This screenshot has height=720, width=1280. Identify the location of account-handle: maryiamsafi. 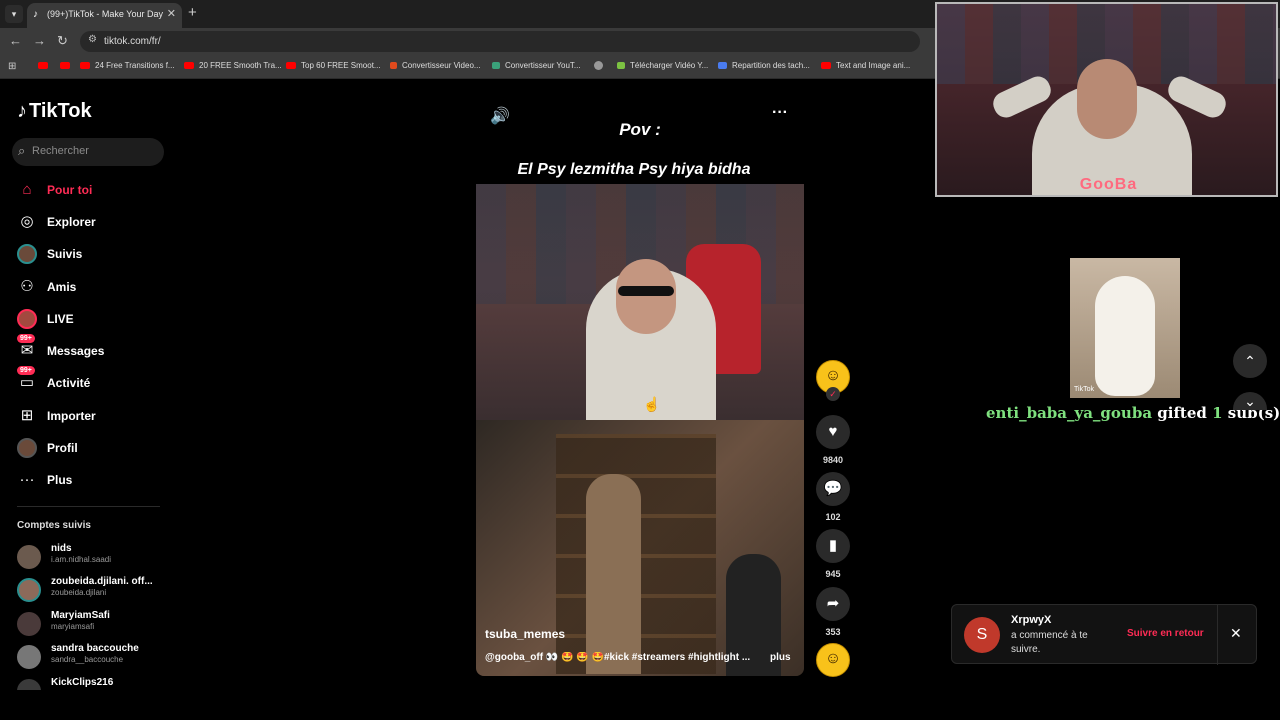
(73, 626).